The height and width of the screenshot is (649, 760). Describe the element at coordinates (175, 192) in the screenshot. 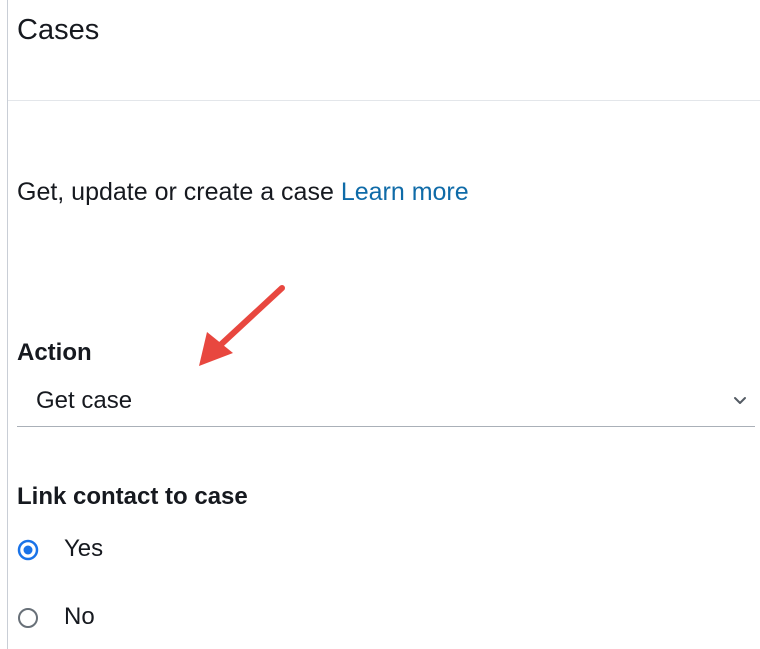

I see `description-text: Get, update or create a case` at that location.